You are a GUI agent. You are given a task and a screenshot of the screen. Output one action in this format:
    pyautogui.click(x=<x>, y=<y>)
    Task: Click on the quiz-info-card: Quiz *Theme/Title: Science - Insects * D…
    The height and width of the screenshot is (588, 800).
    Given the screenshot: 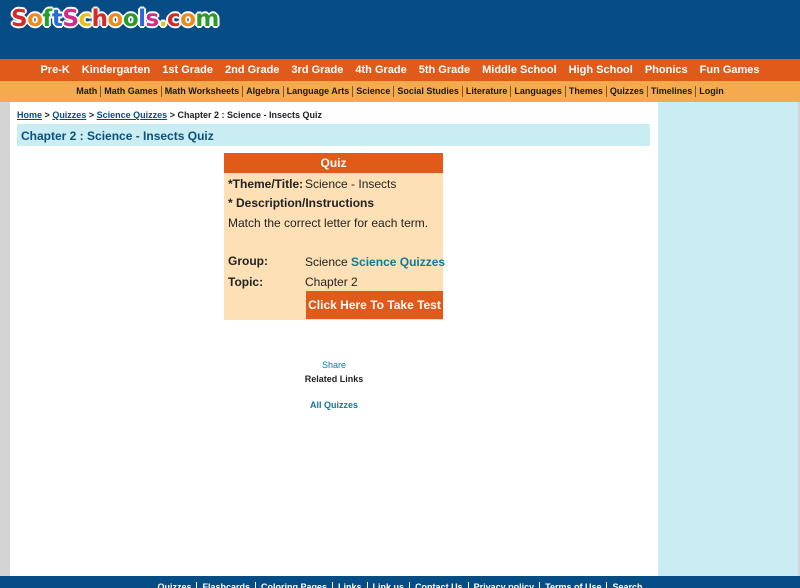 What is the action you would take?
    pyautogui.click(x=334, y=236)
    